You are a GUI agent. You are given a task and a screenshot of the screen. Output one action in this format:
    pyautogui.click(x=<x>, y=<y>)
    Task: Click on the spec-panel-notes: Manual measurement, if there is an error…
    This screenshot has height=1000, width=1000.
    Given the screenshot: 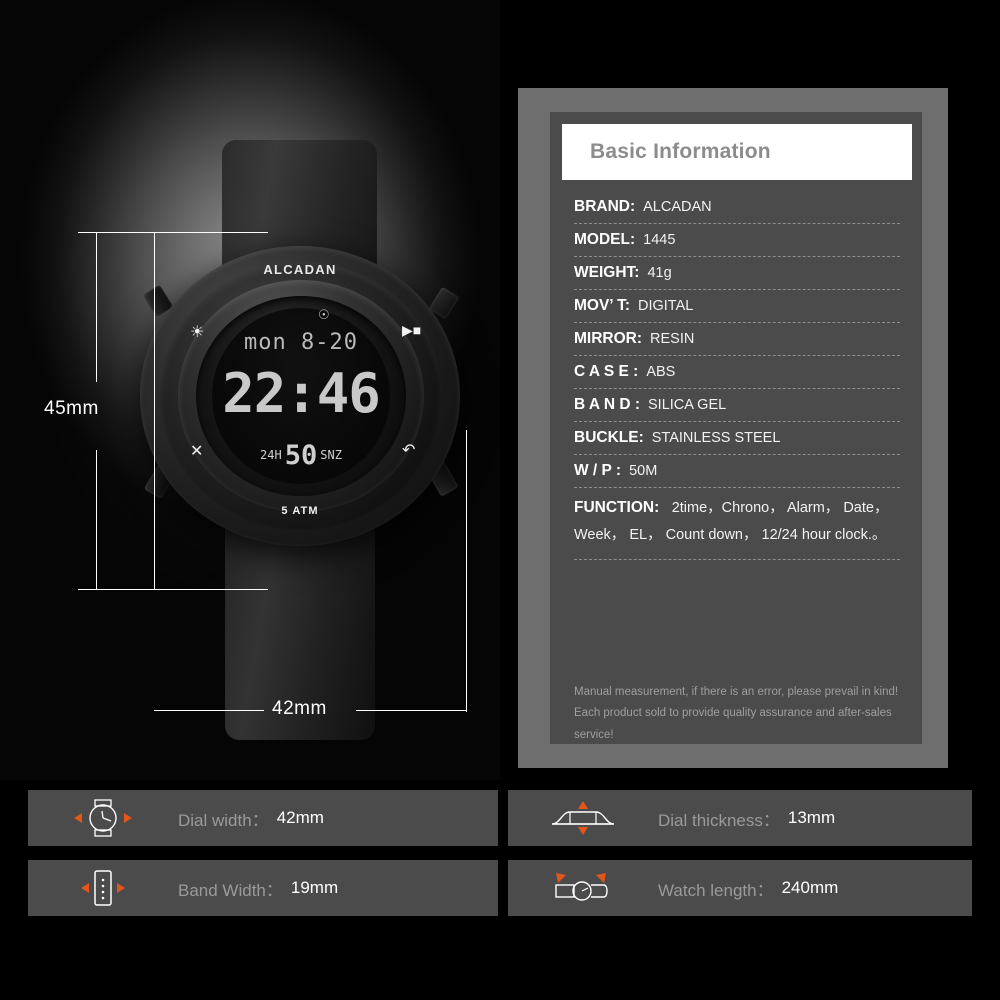 What is the action you would take?
    pyautogui.click(x=739, y=714)
    